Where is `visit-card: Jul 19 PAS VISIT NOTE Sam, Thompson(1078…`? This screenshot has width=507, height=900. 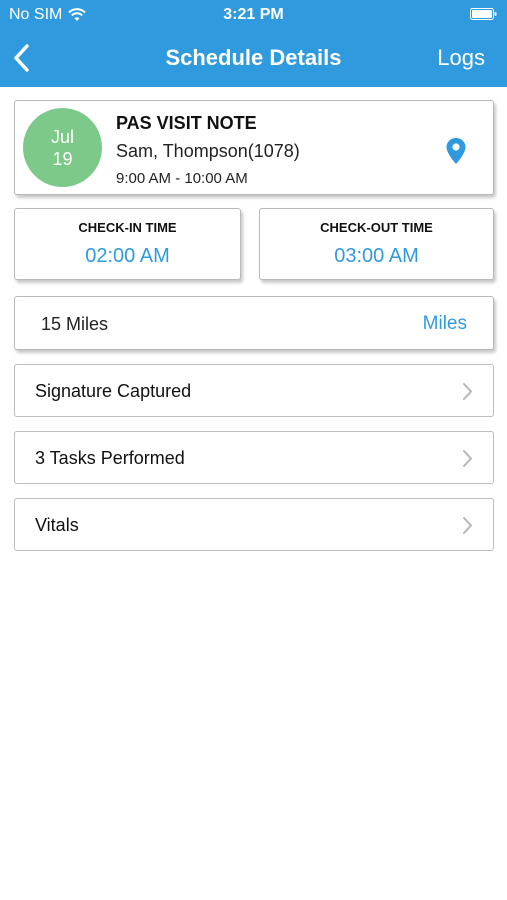 visit-card: Jul 19 PAS VISIT NOTE Sam, Thompson(1078… is located at coordinates (254, 147).